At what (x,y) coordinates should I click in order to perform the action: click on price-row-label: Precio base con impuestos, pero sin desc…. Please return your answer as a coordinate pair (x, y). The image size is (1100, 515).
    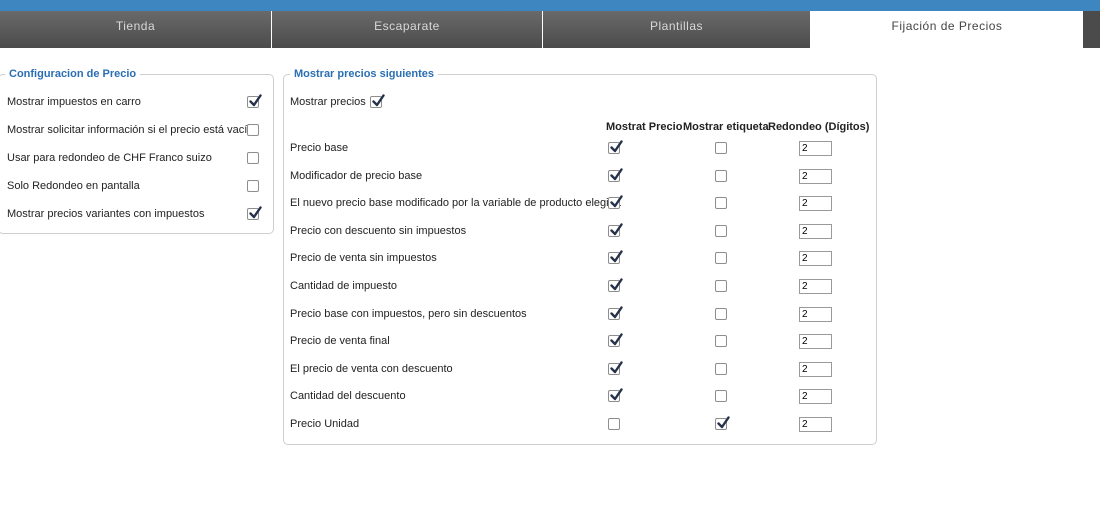
    Looking at the image, I should click on (408, 313).